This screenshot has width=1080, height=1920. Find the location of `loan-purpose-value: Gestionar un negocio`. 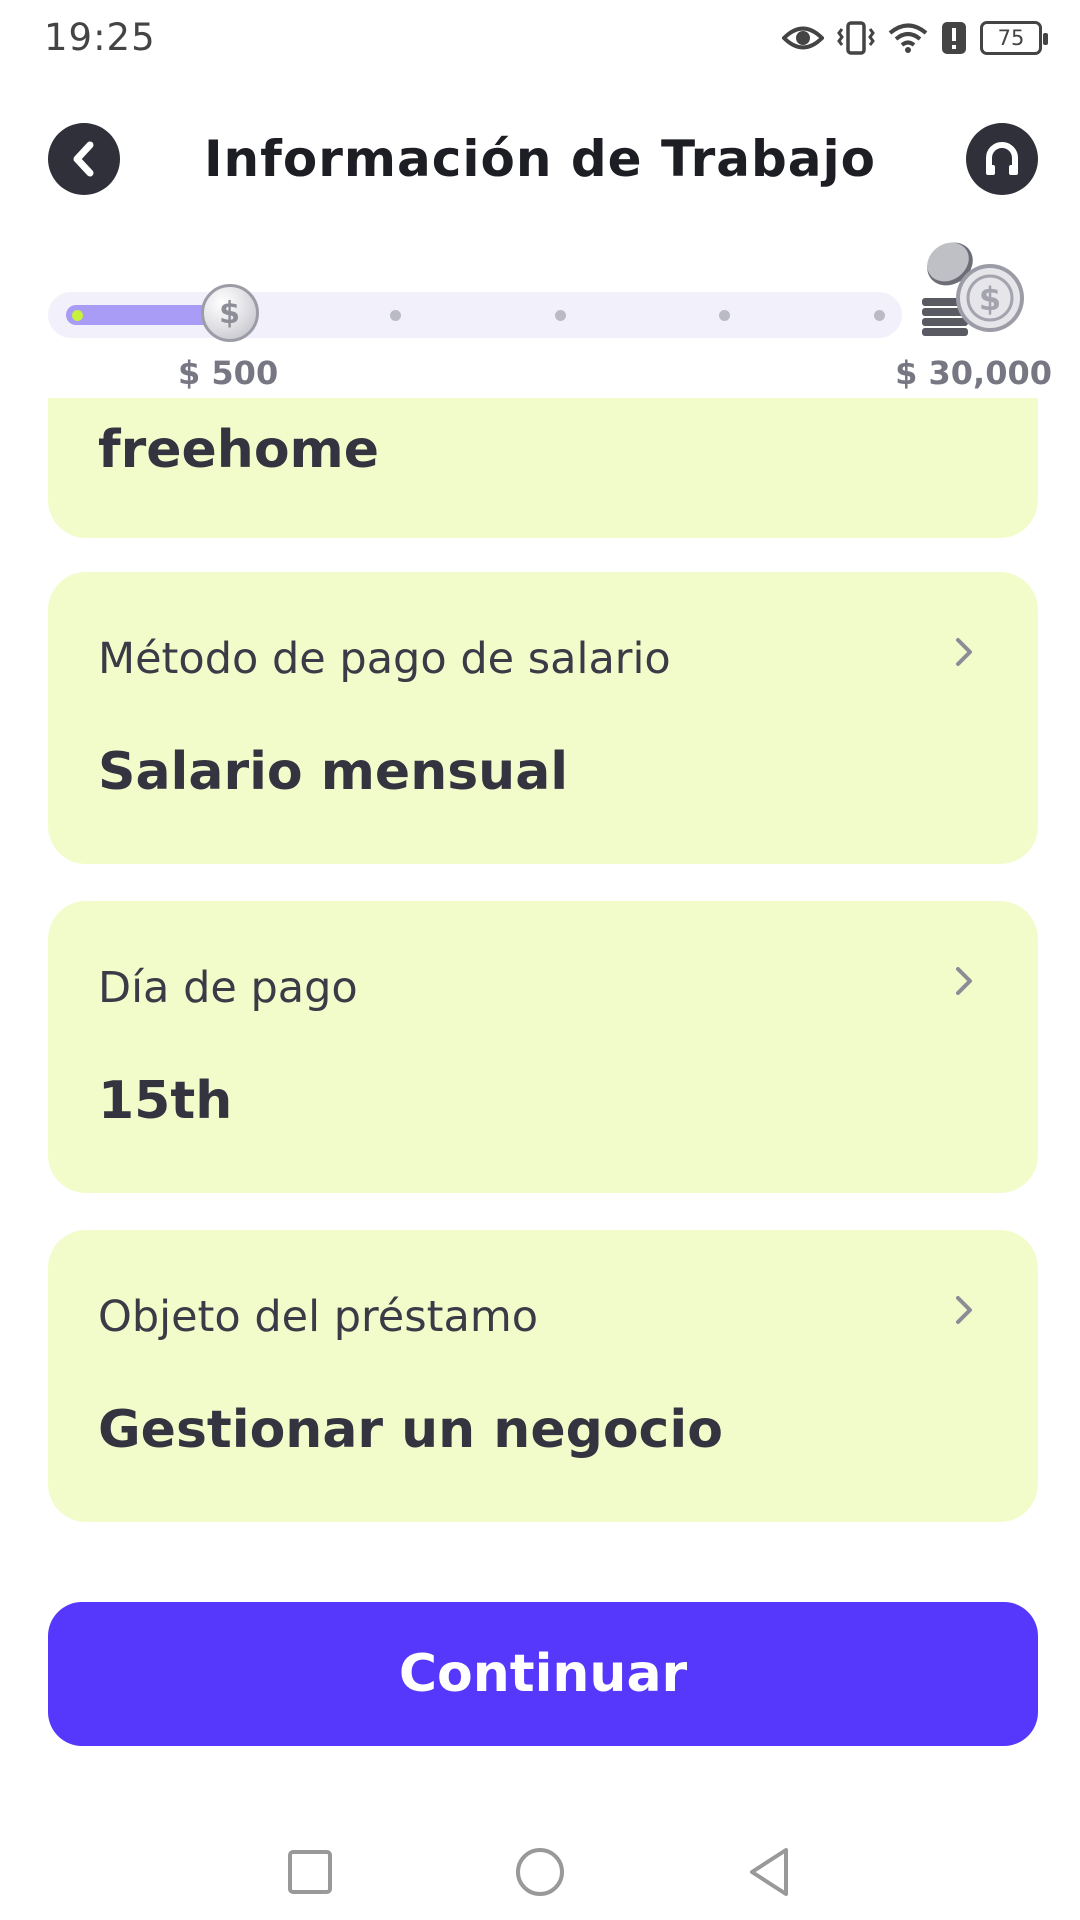

loan-purpose-value: Gestionar un negocio is located at coordinates (410, 1430).